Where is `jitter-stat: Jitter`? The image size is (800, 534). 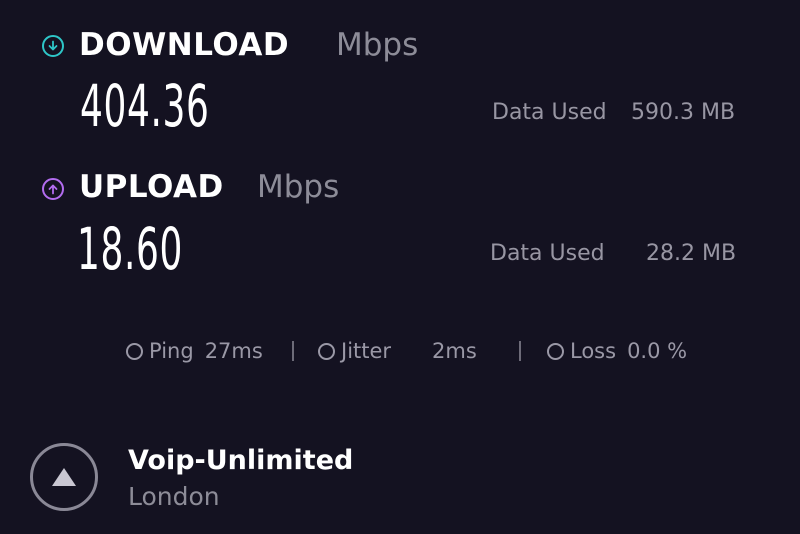
jitter-stat: Jitter is located at coordinates (354, 351).